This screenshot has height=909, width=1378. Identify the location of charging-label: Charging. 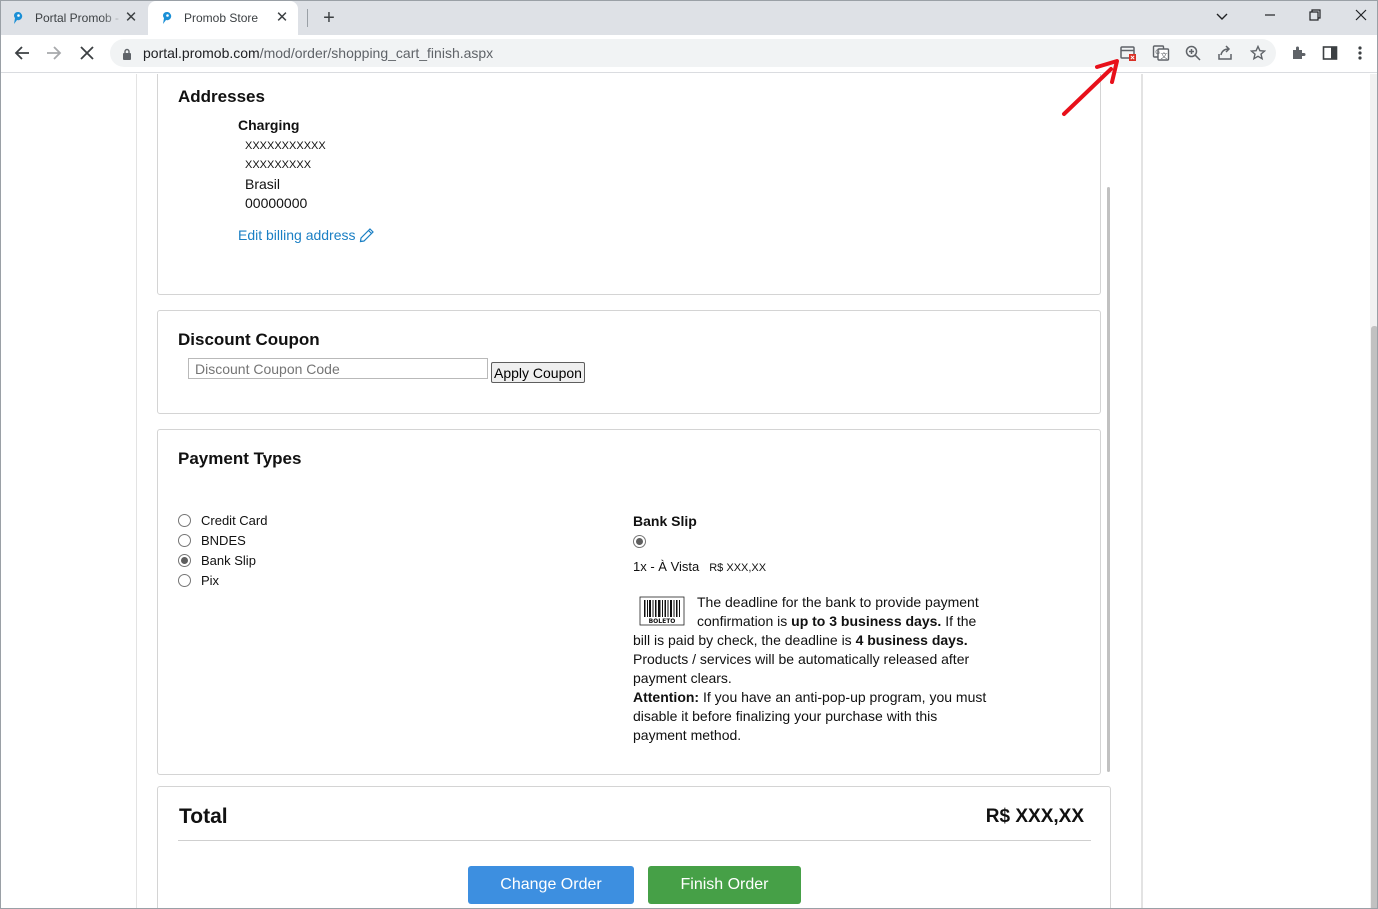
(269, 125).